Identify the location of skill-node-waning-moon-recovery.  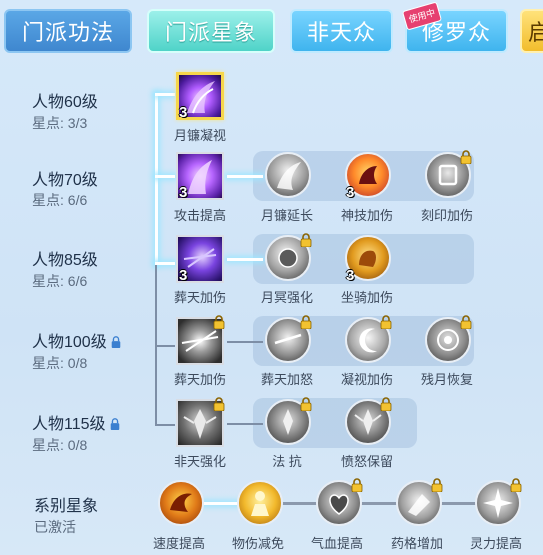
(447, 341).